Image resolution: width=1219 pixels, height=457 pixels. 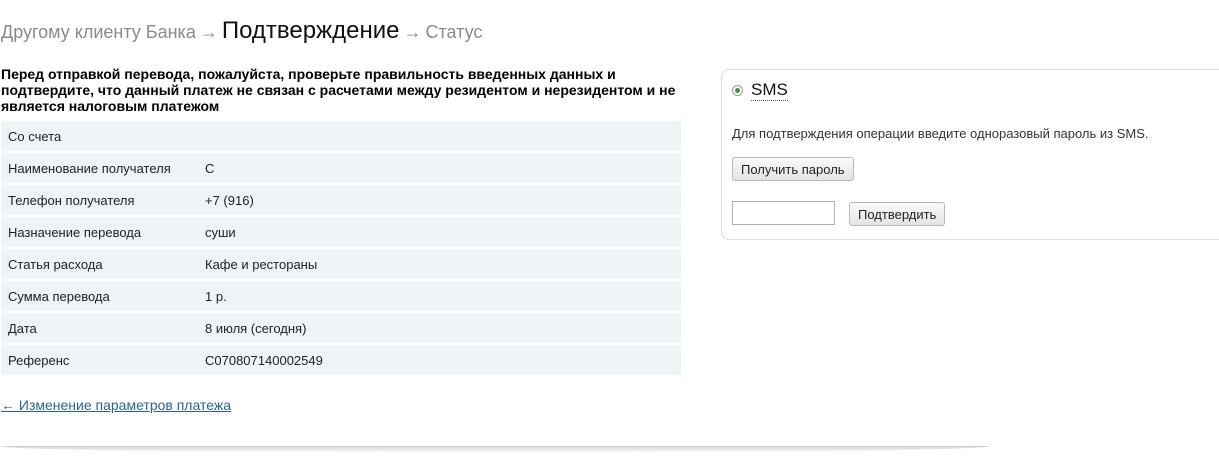 I want to click on breadcrumb-step-confirmation: Подтверждение, so click(x=310, y=30).